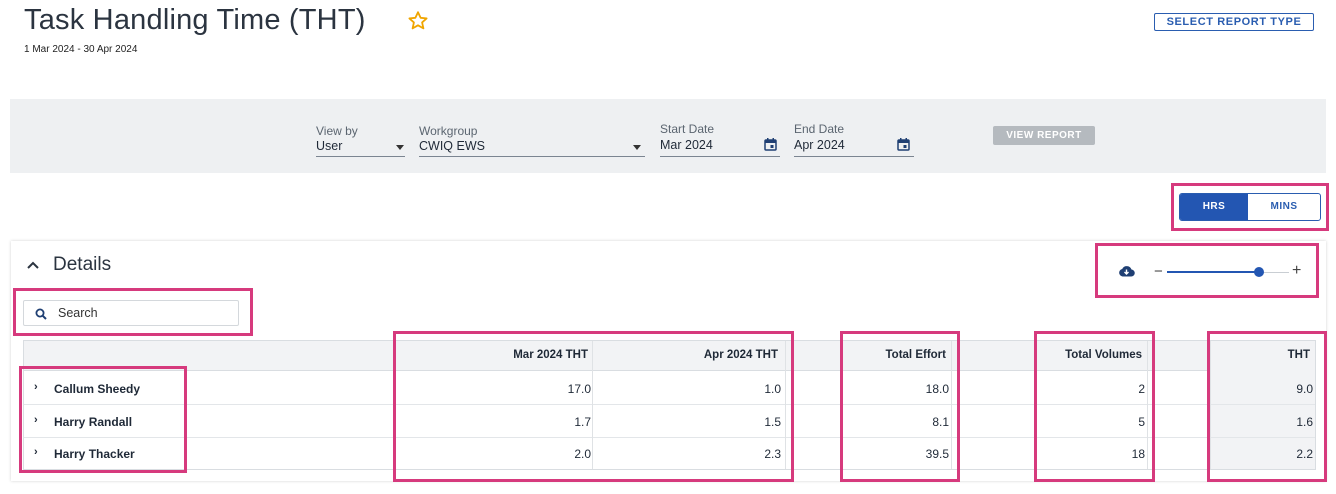  Describe the element at coordinates (1234, 22) in the screenshot. I see `select-report-type-button: SELECT REPORT TYPE` at that location.